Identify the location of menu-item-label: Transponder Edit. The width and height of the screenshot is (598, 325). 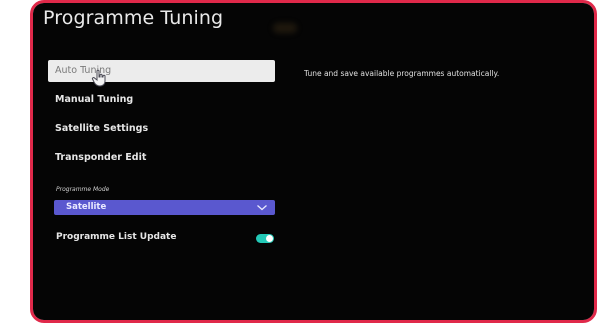
(101, 157).